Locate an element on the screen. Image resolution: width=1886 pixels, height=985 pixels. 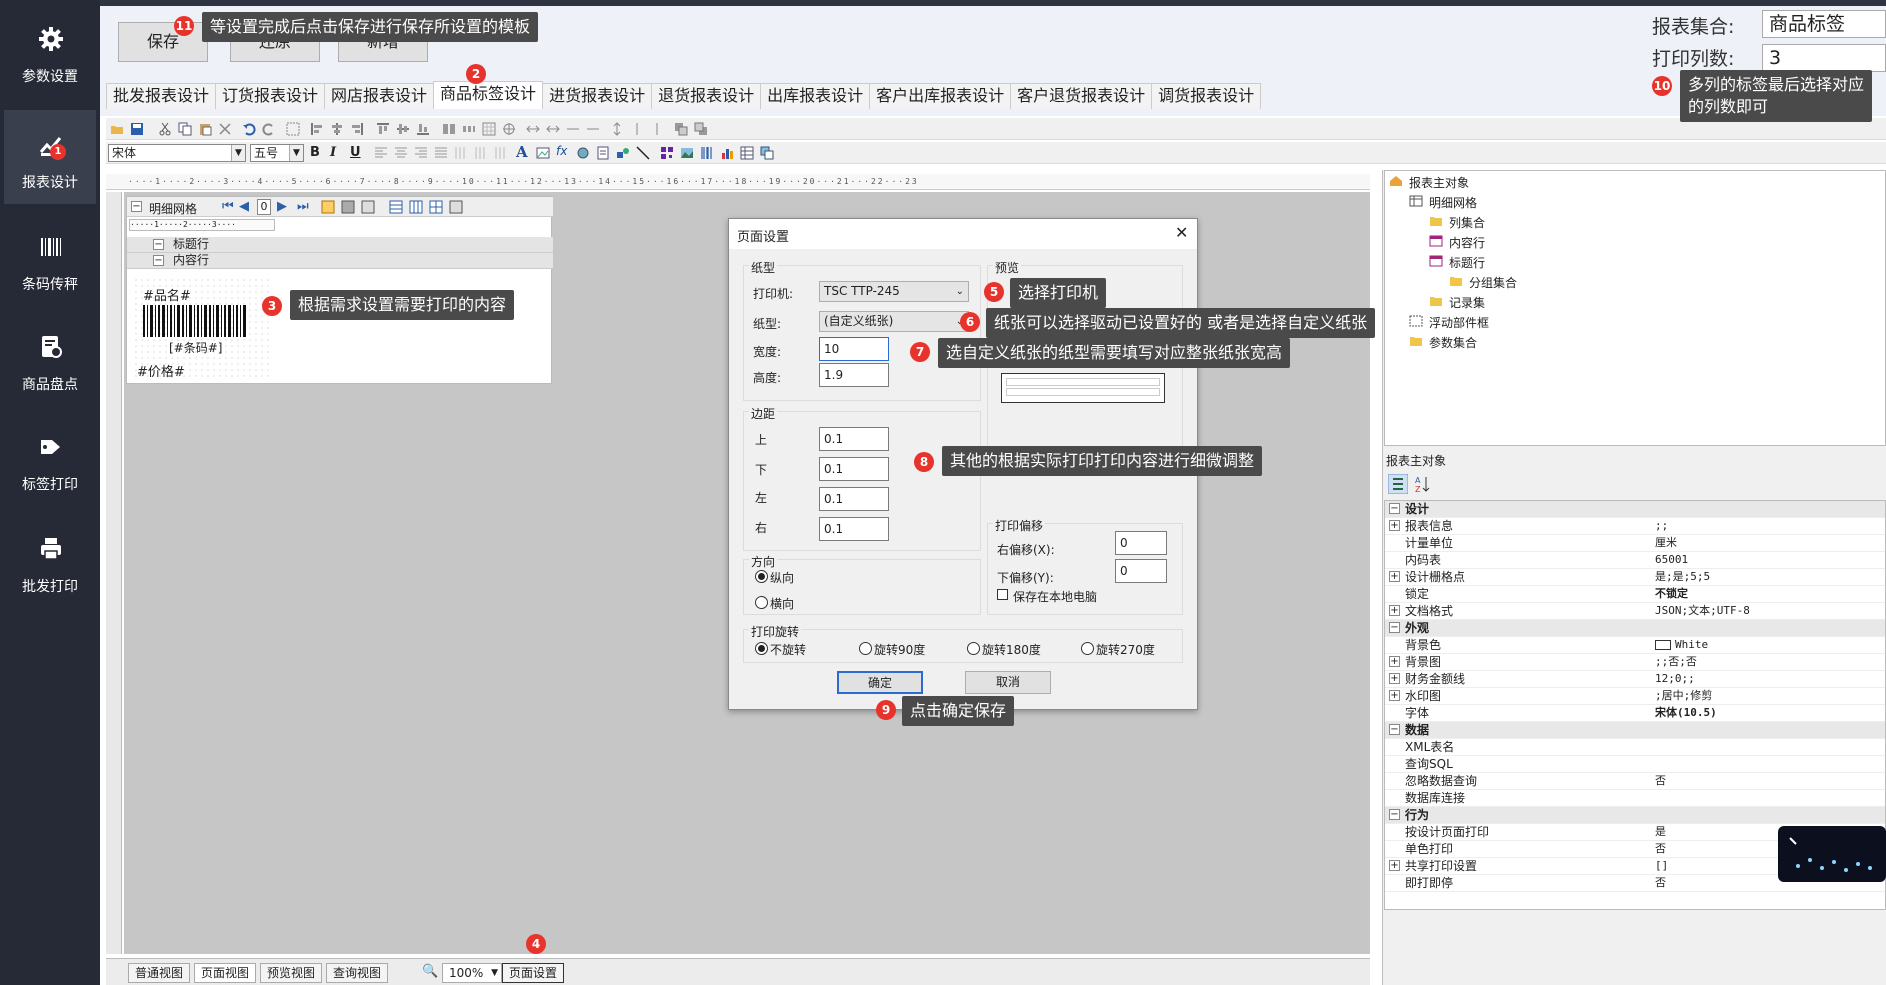
redo-icon is located at coordinates (269, 129).